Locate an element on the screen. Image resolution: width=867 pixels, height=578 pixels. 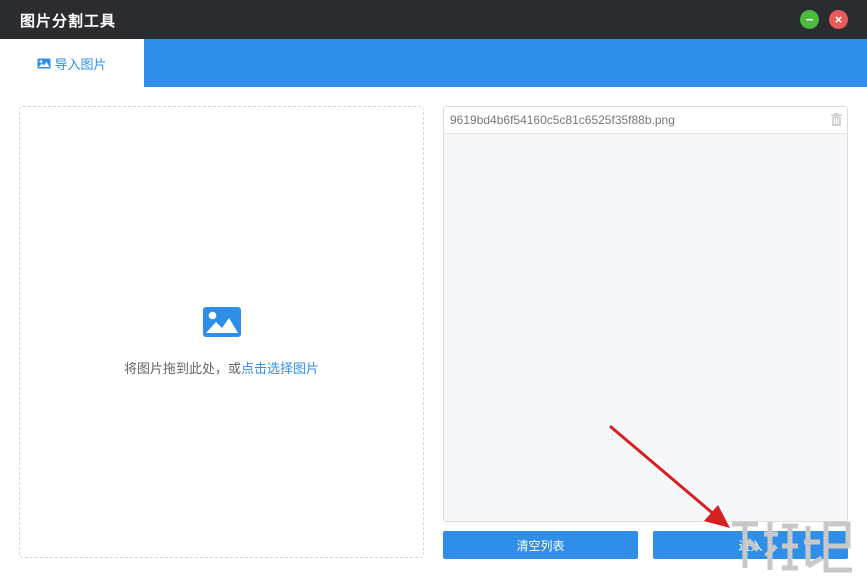
trash-icon is located at coordinates (836, 119).